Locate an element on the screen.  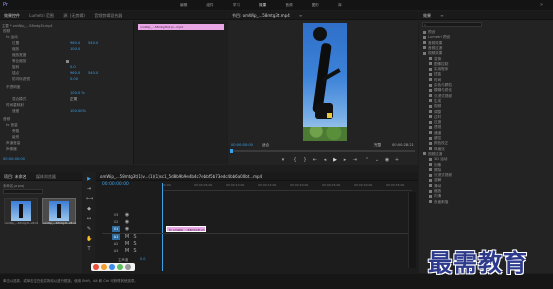
anchor-x-value: 960.0 is located at coordinates (75, 73).